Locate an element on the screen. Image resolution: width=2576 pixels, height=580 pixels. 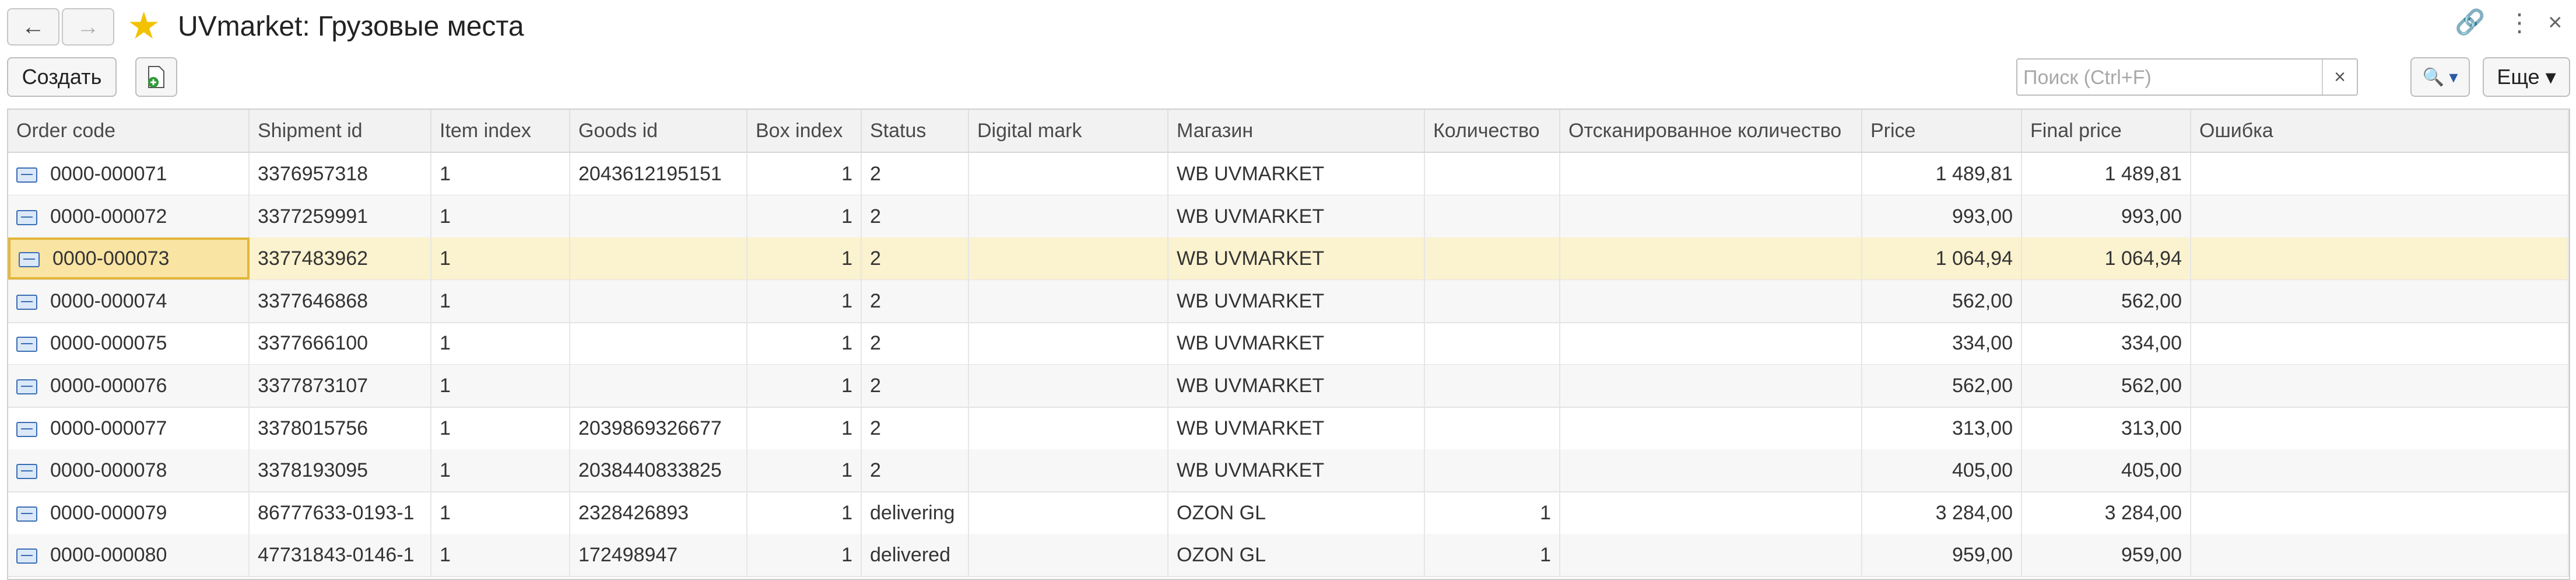
cell-goods-id: 2043612195151 is located at coordinates (658, 174).